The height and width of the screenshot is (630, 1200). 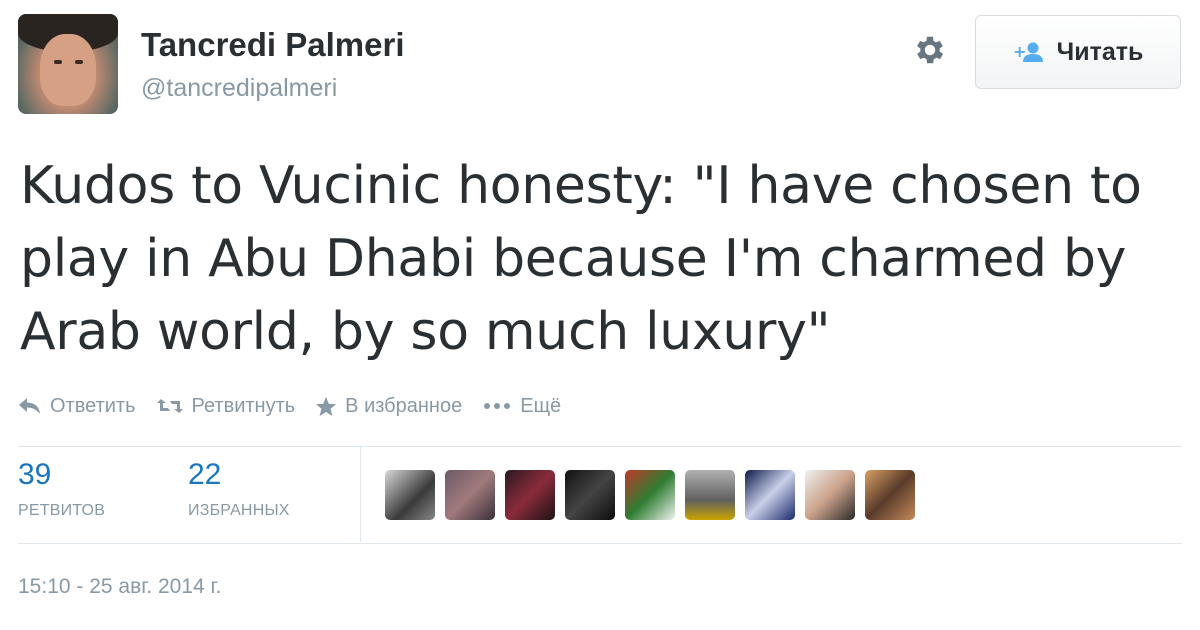 I want to click on follow-button-label: Читать, so click(x=1100, y=51).